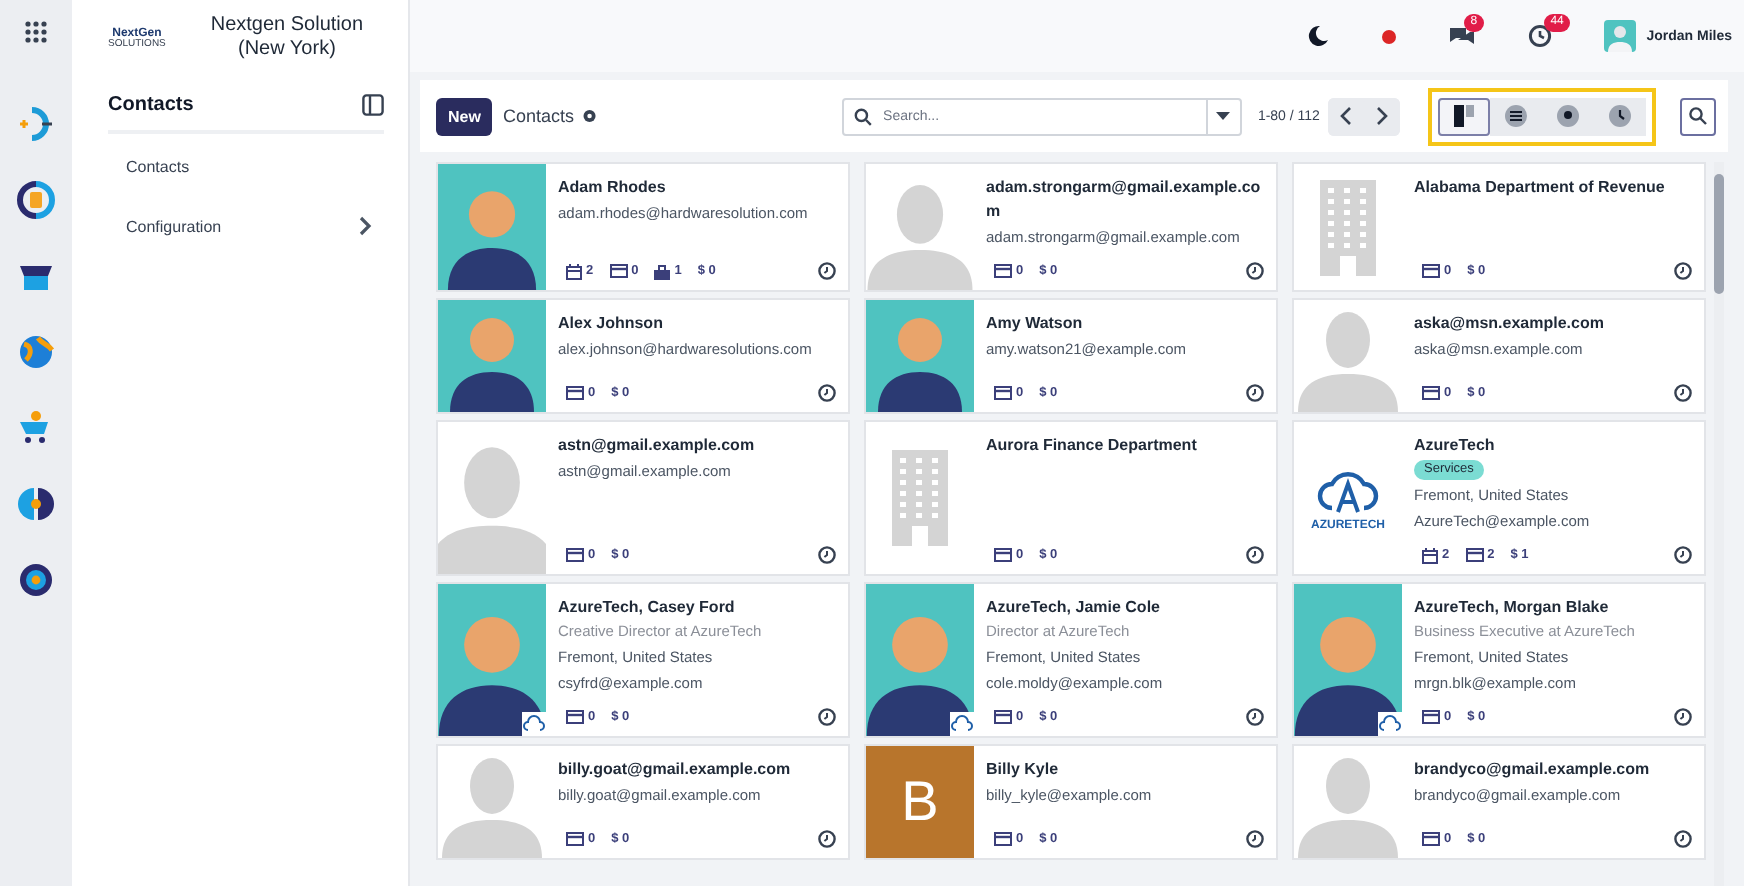 This screenshot has height=886, width=1744. What do you see at coordinates (613, 188) in the screenshot?
I see `contact-name: Adam Rhodes` at bounding box center [613, 188].